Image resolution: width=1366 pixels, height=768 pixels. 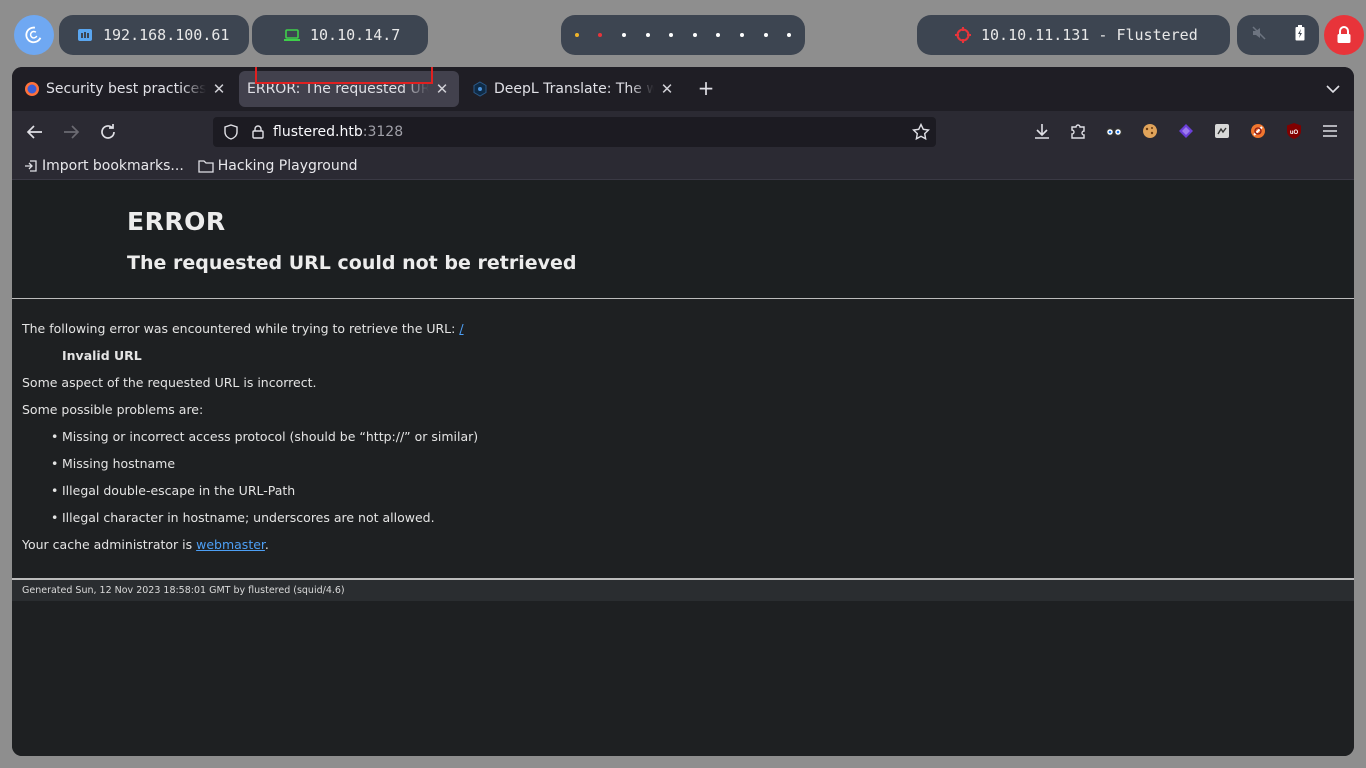 I want to click on lock-screen-button, so click(x=1344, y=35).